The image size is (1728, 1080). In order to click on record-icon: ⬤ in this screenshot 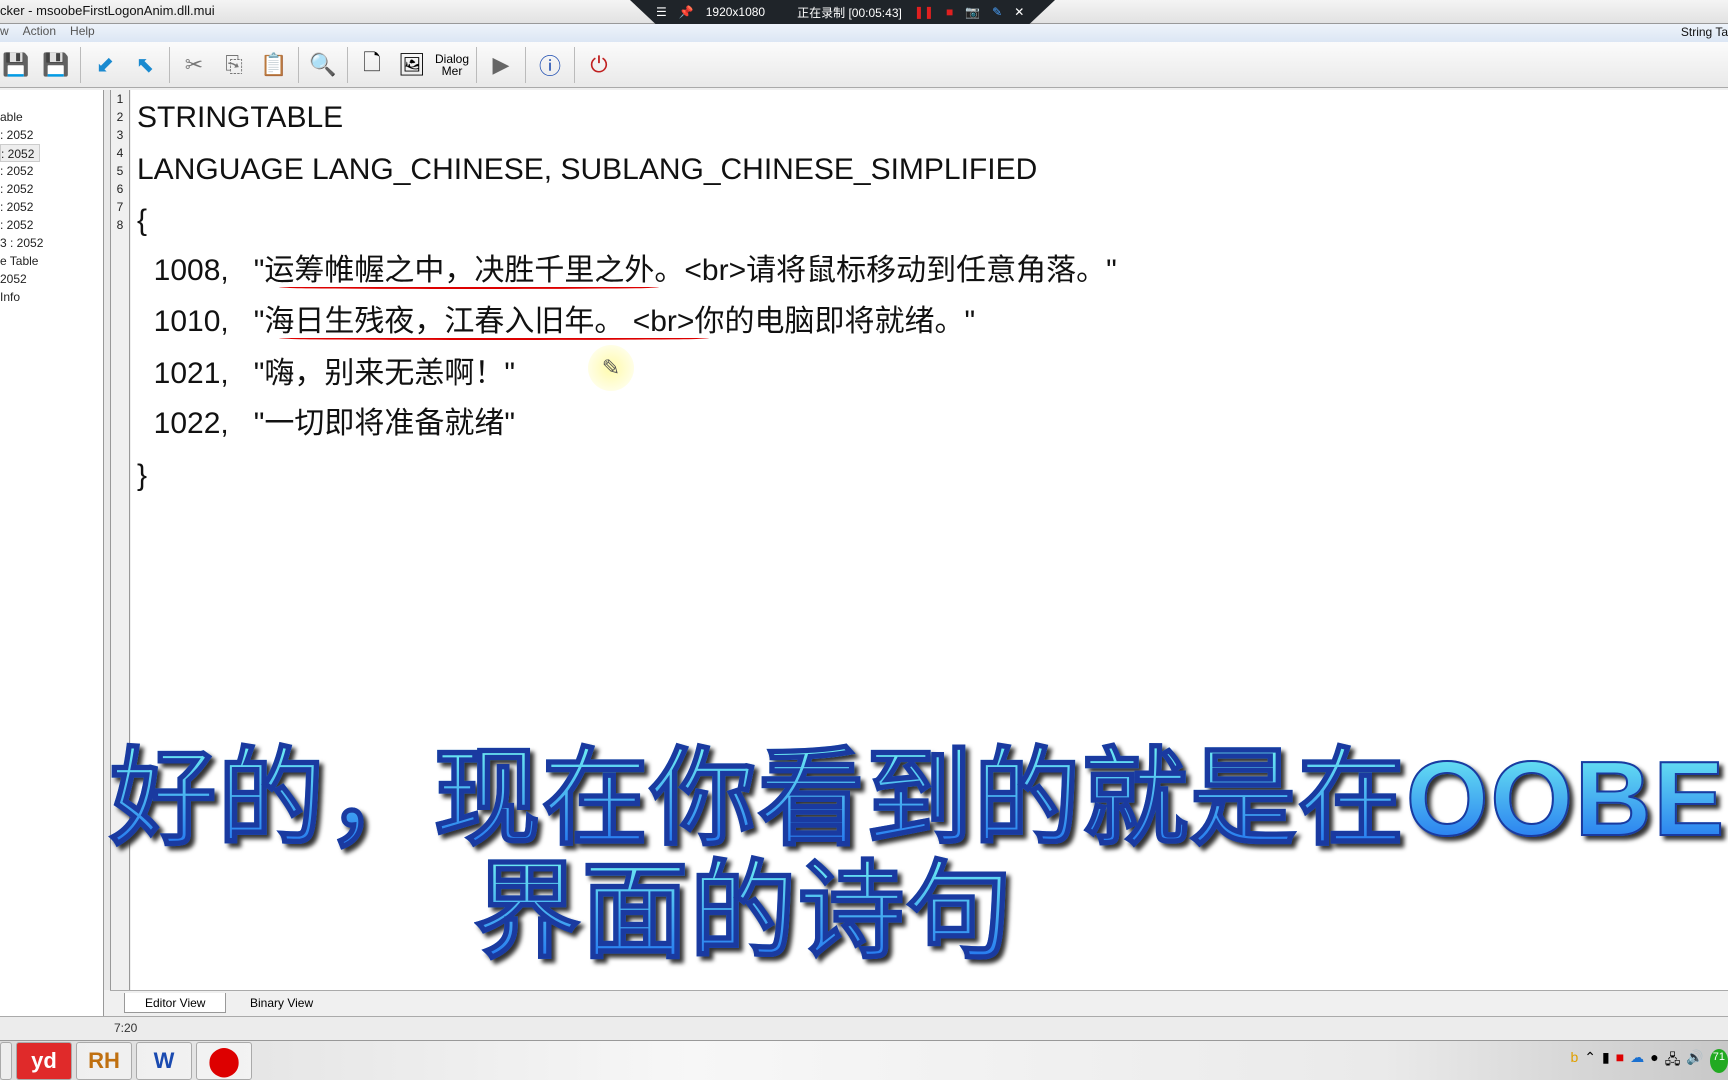, I will do `click(224, 1060)`.